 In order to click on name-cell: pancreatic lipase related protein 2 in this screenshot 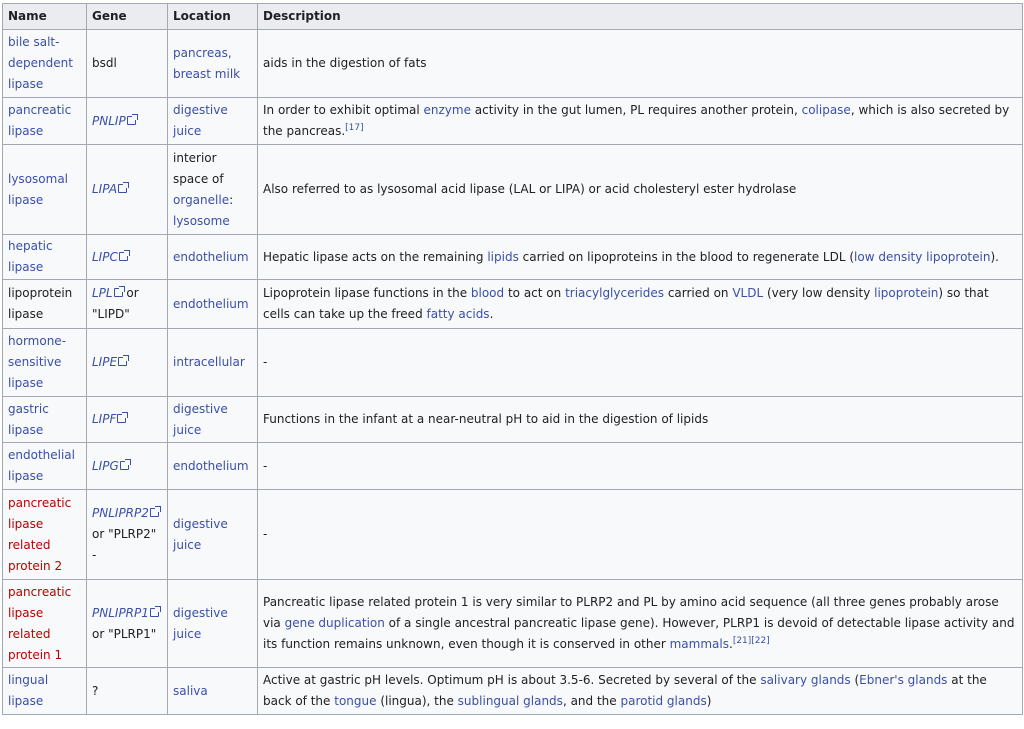, I will do `click(44, 534)`.